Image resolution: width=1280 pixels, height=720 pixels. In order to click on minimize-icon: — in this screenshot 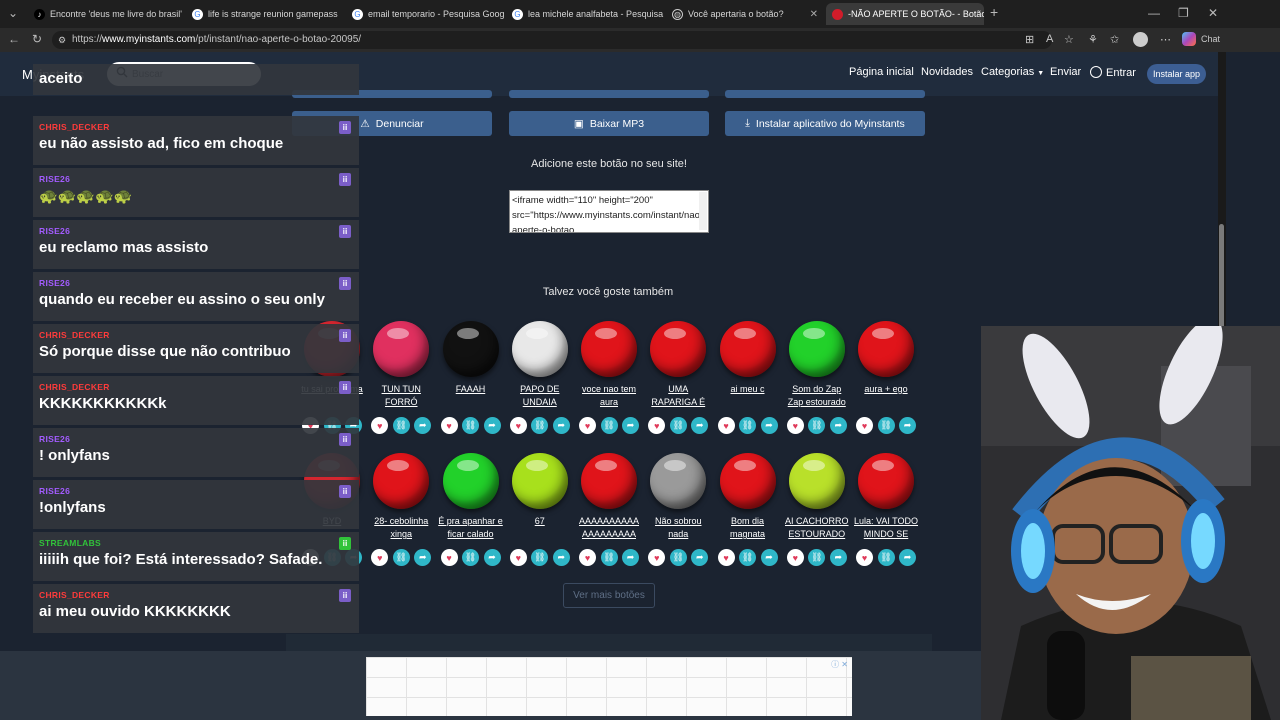, I will do `click(1154, 13)`.